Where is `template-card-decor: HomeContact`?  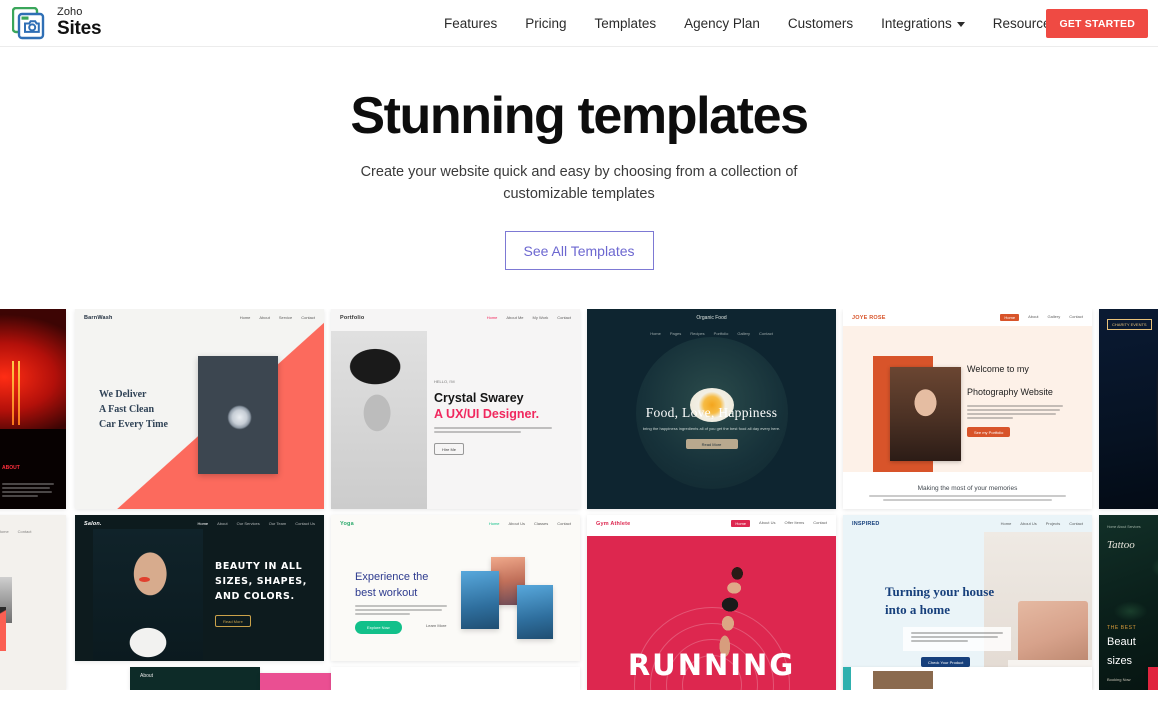
template-card-decor: HomeContact is located at coordinates (33, 602).